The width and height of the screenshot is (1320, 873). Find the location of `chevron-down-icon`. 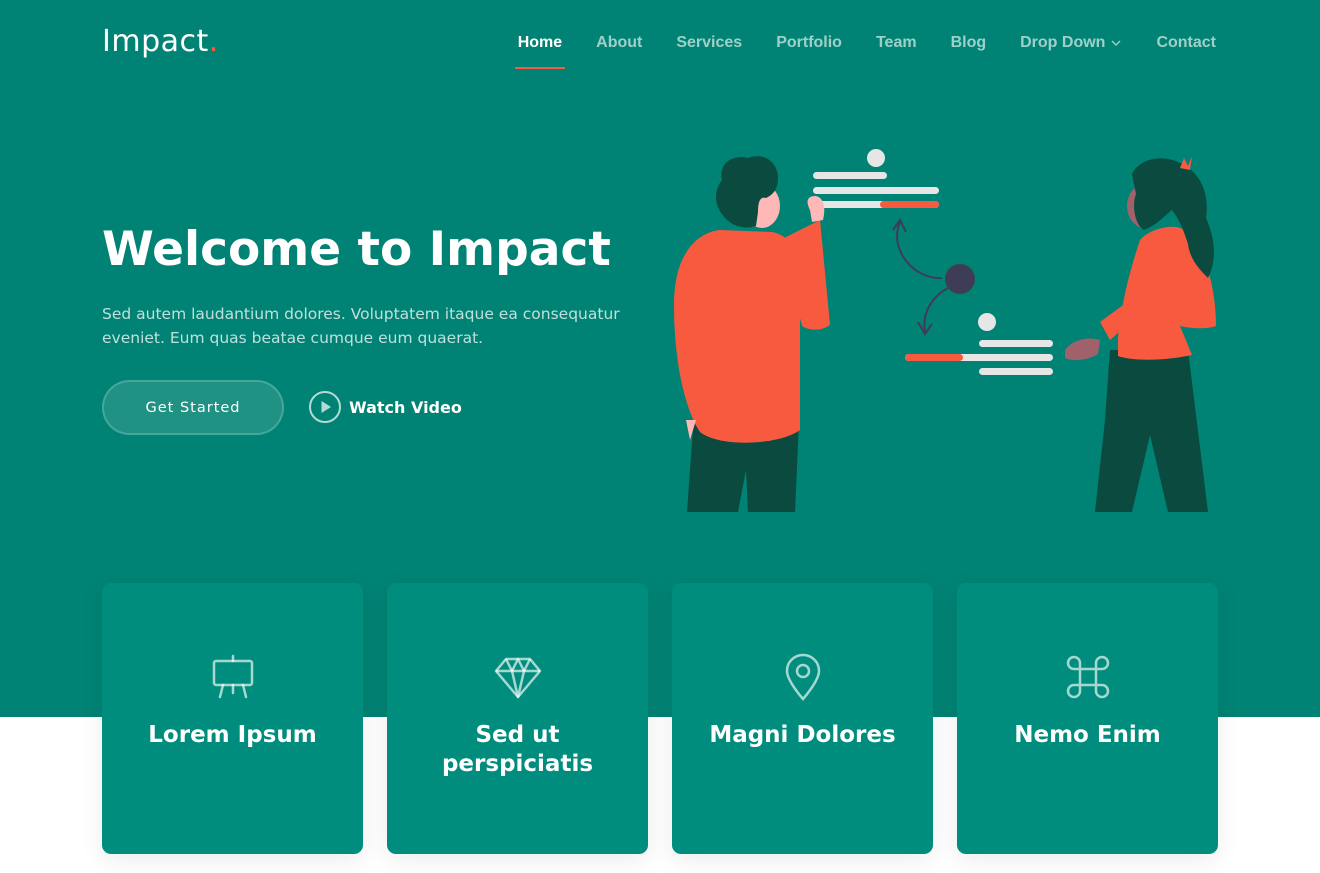

chevron-down-icon is located at coordinates (1116, 43).